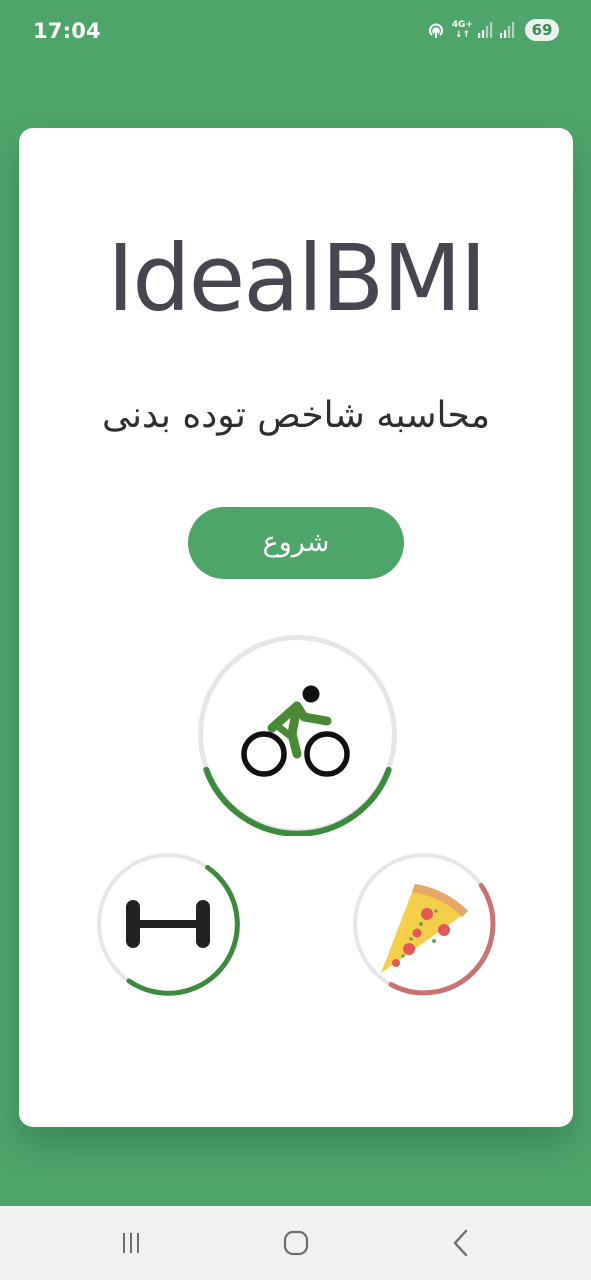 The width and height of the screenshot is (591, 1280). I want to click on home-button, so click(296, 1243).